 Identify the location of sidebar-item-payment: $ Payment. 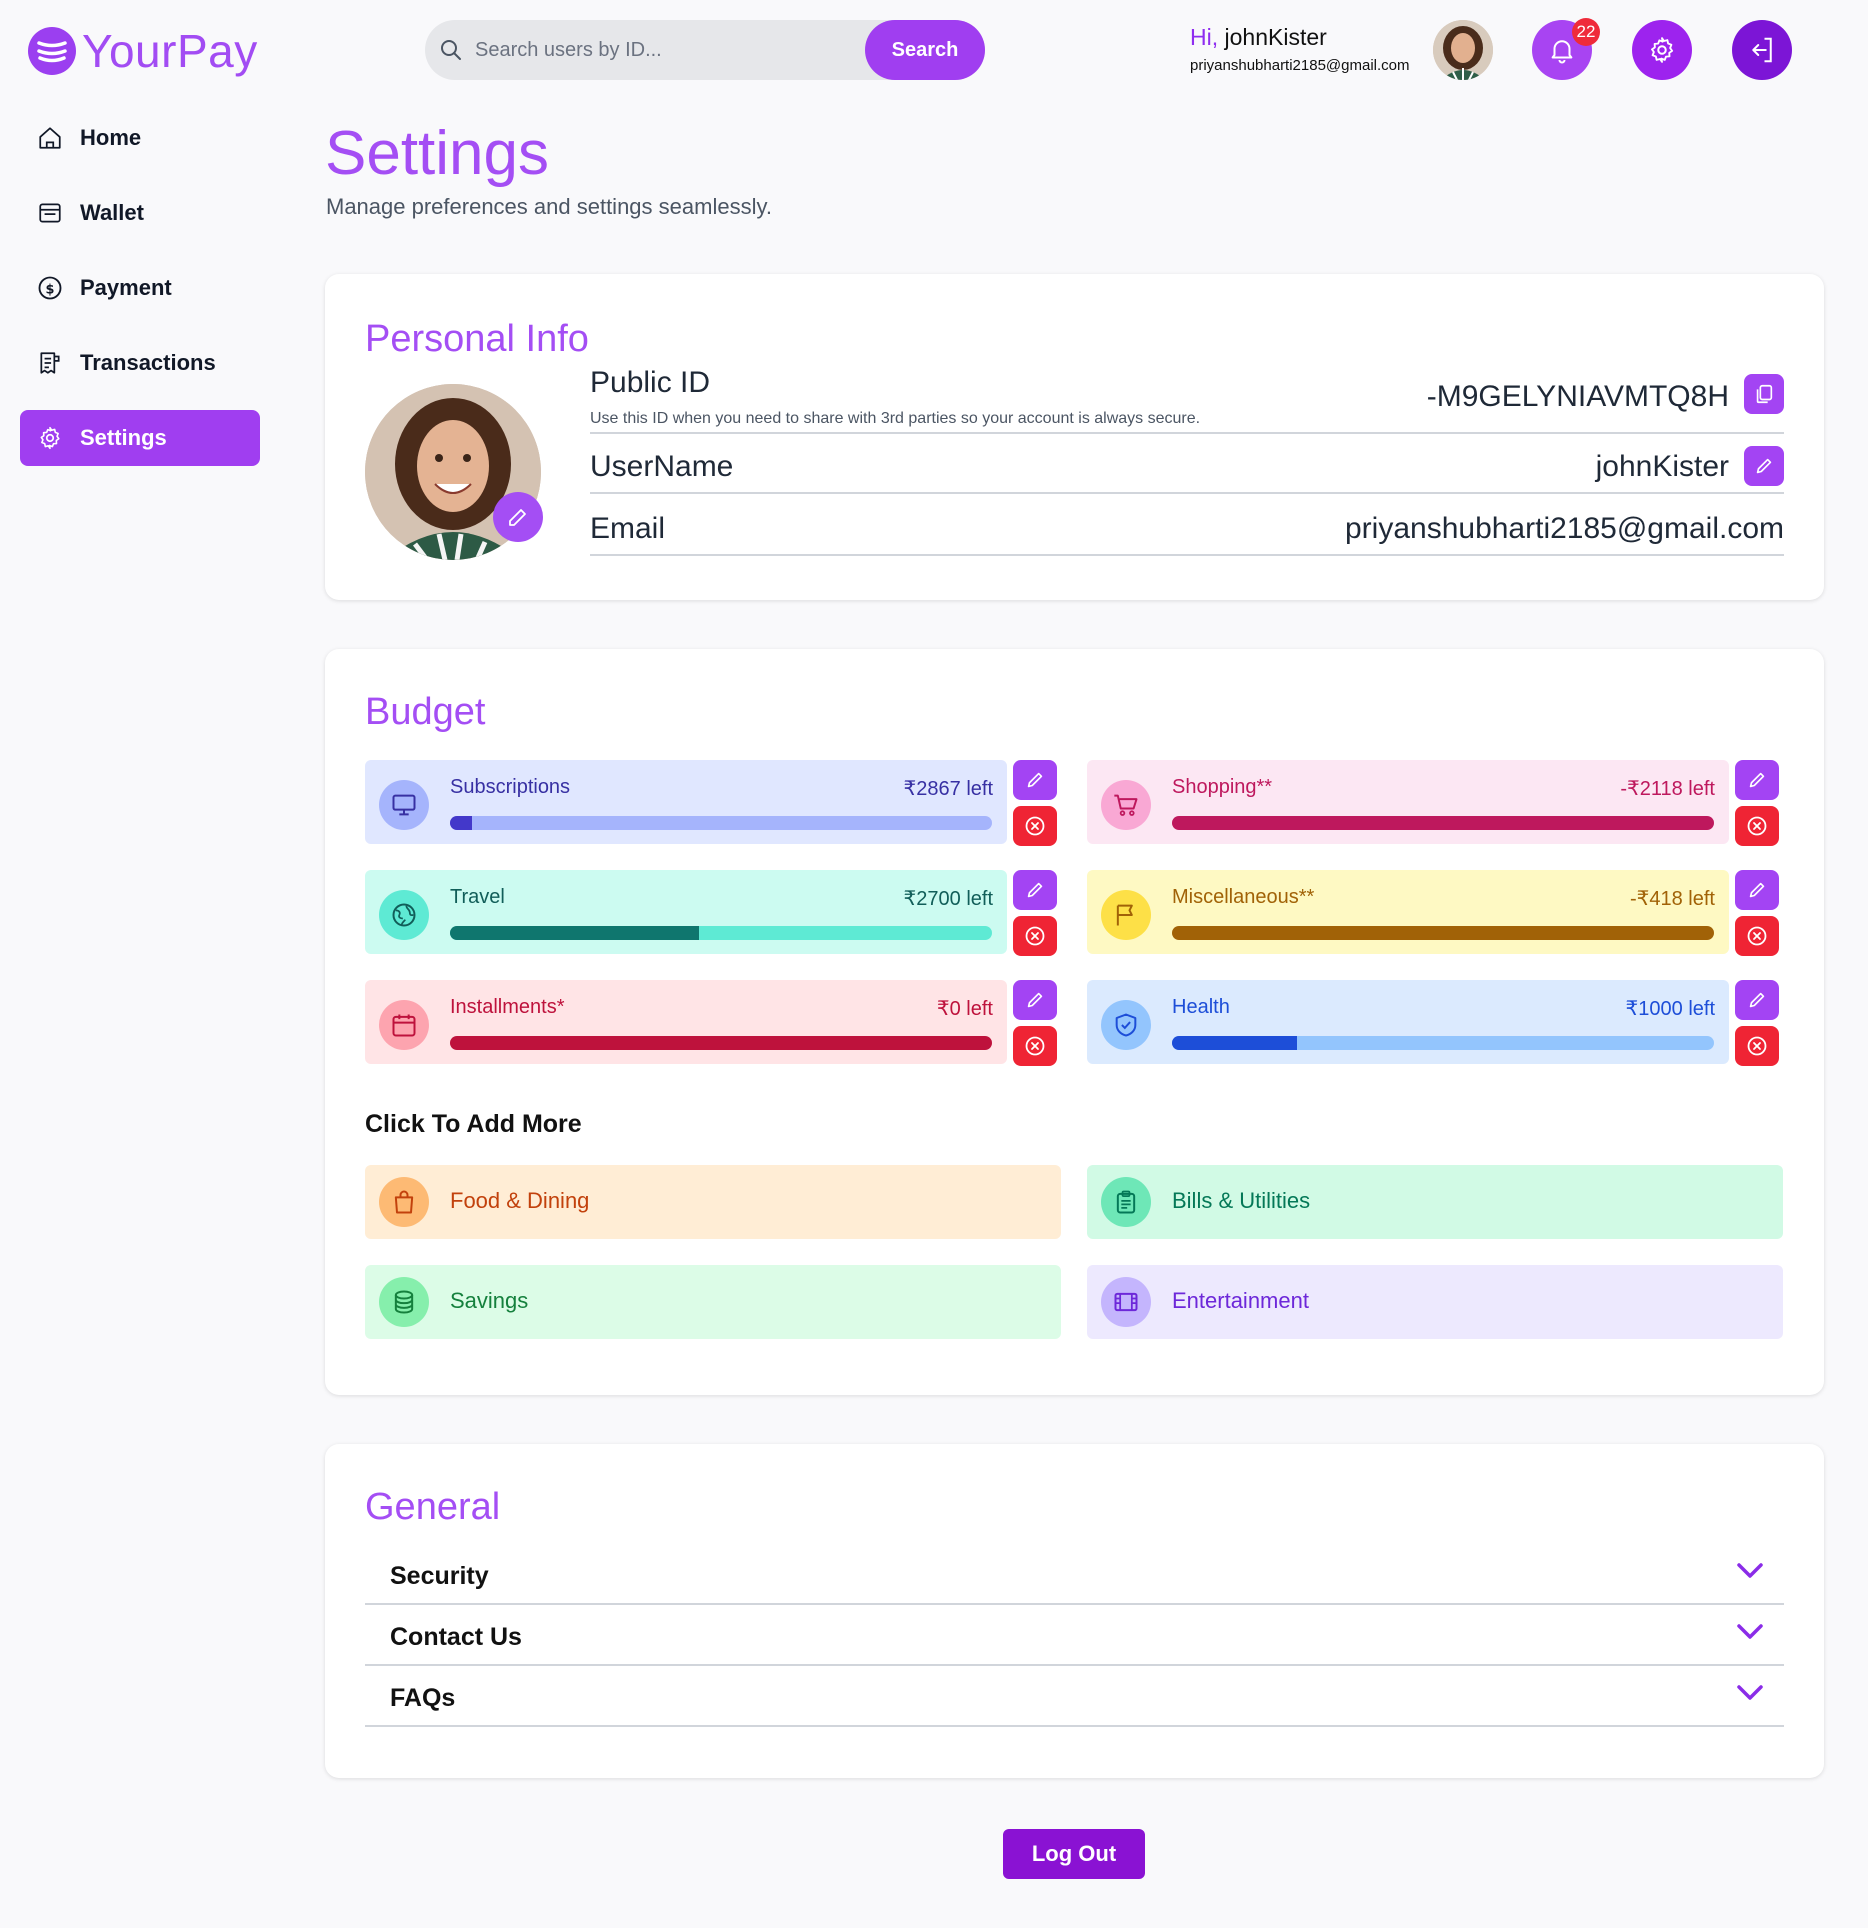
(140, 288).